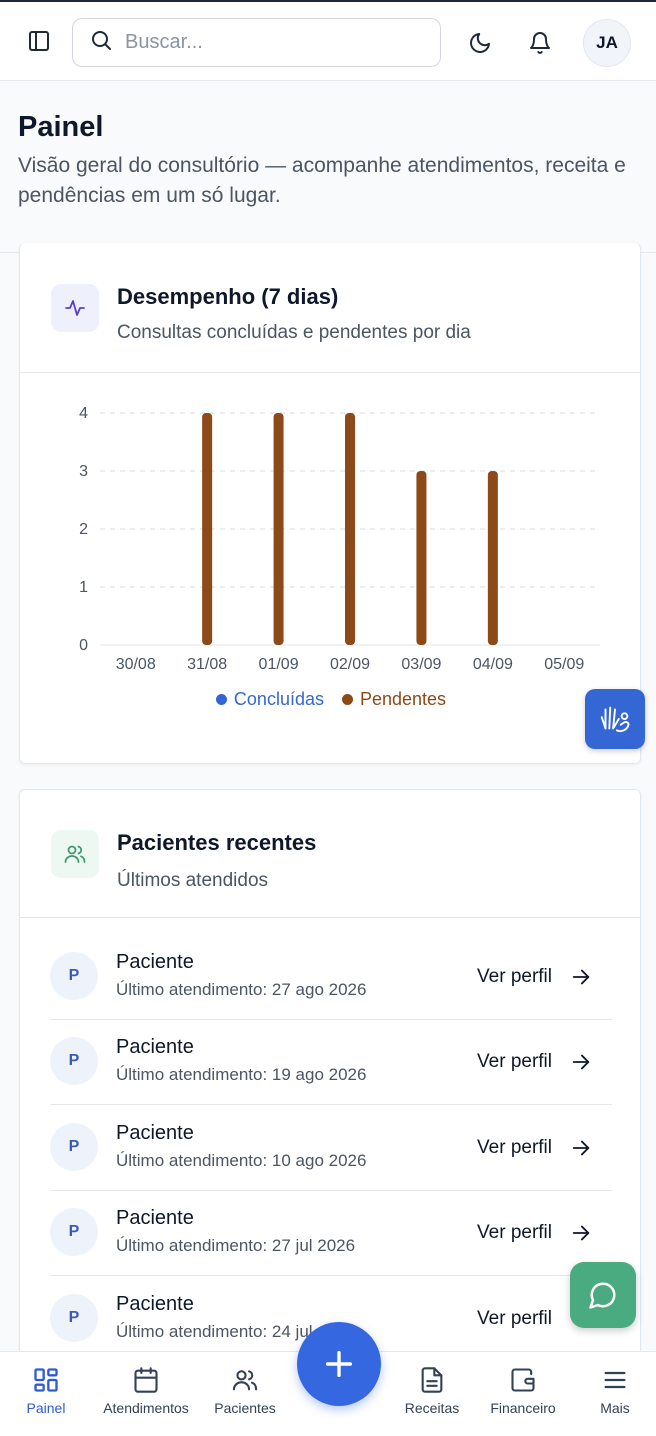 Image resolution: width=656 pixels, height=1436 pixels. I want to click on nav-item-financeiro: Financeiro, so click(523, 1391).